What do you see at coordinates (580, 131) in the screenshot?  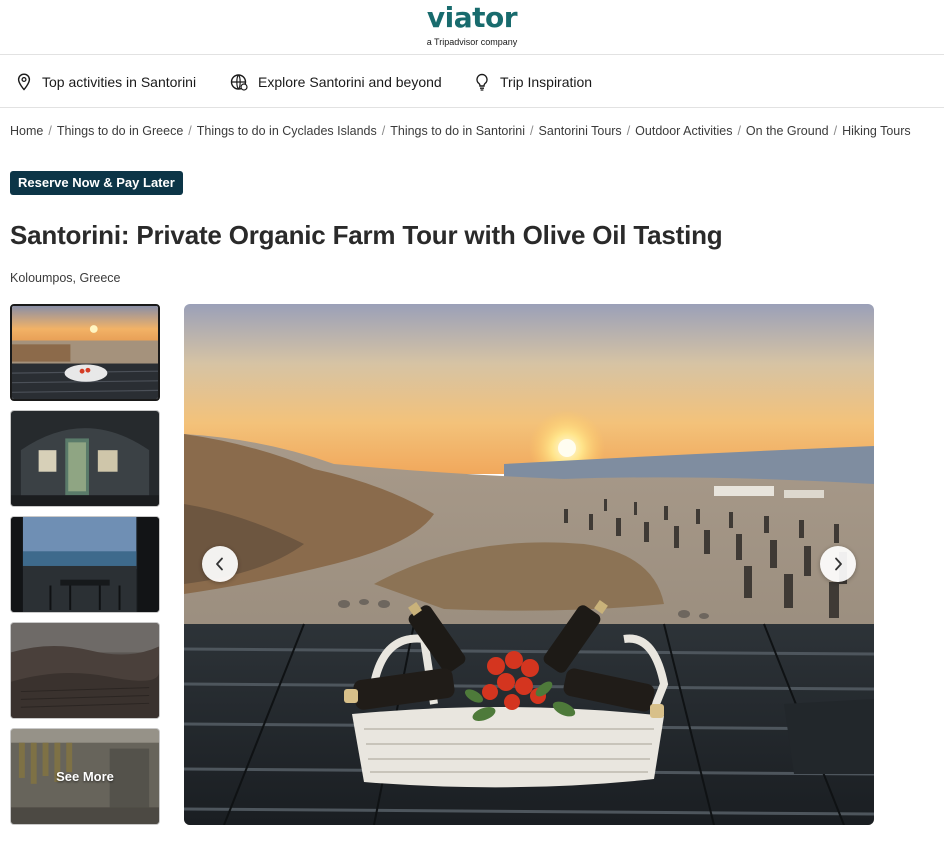 I see `breadcrumb-santorini-tours: Santorini Tours` at bounding box center [580, 131].